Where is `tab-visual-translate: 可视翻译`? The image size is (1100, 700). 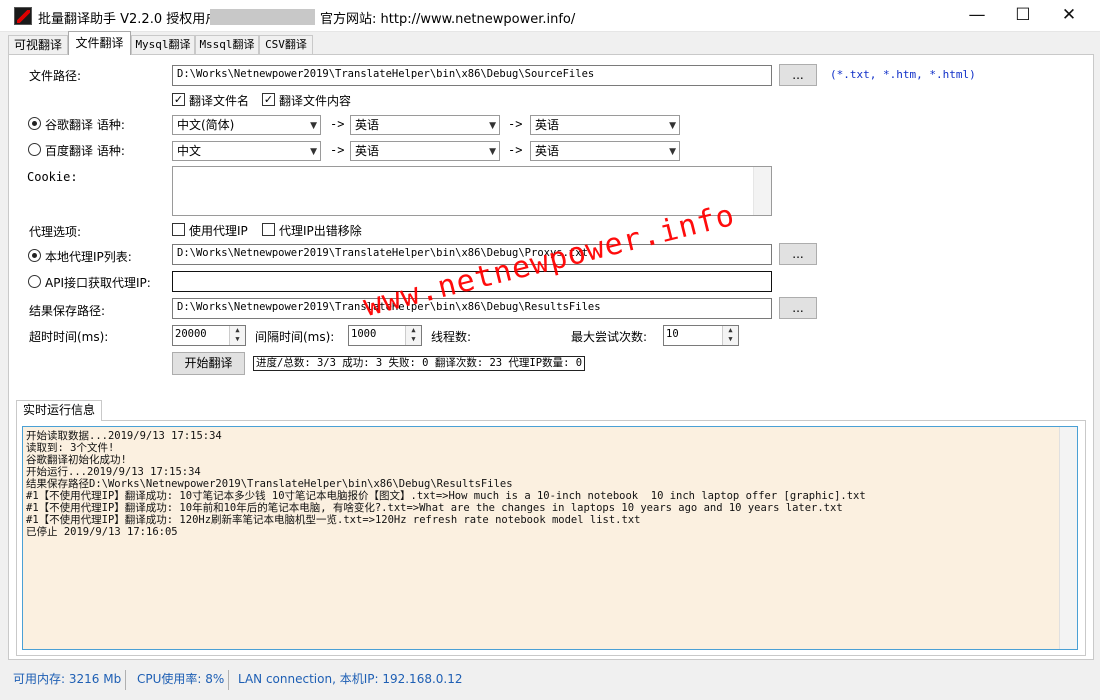
tab-visual-translate: 可视翻译 is located at coordinates (38, 44).